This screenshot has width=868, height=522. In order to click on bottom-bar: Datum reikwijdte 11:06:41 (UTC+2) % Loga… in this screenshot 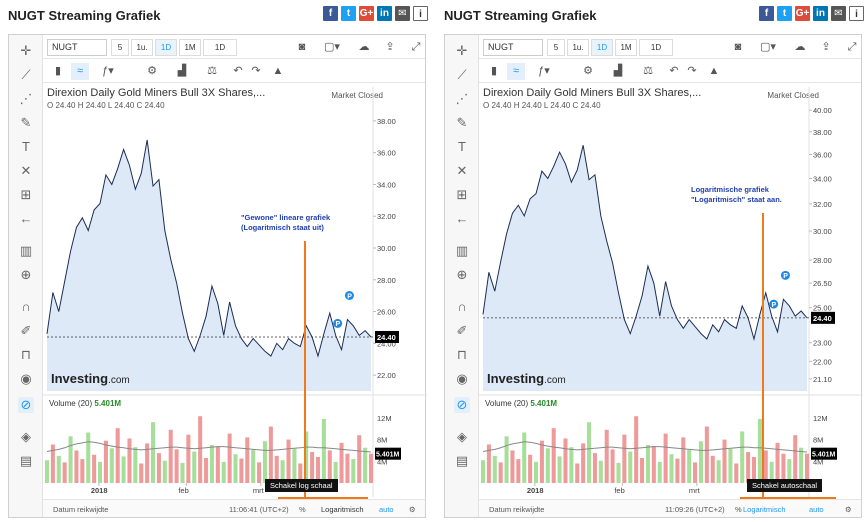, I will do `click(234, 508)`.